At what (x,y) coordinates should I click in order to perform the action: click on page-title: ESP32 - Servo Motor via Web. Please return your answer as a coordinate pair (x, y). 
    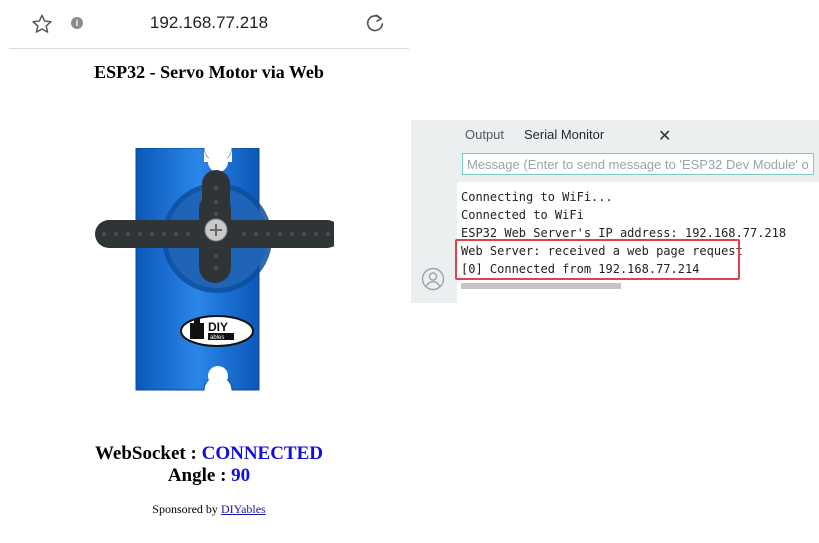
    Looking at the image, I should click on (209, 72).